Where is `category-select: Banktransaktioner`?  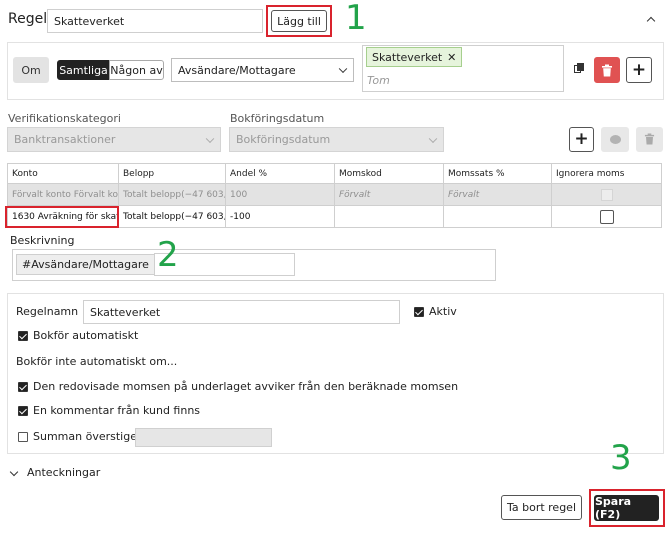
category-select: Banktransaktioner is located at coordinates (114, 139).